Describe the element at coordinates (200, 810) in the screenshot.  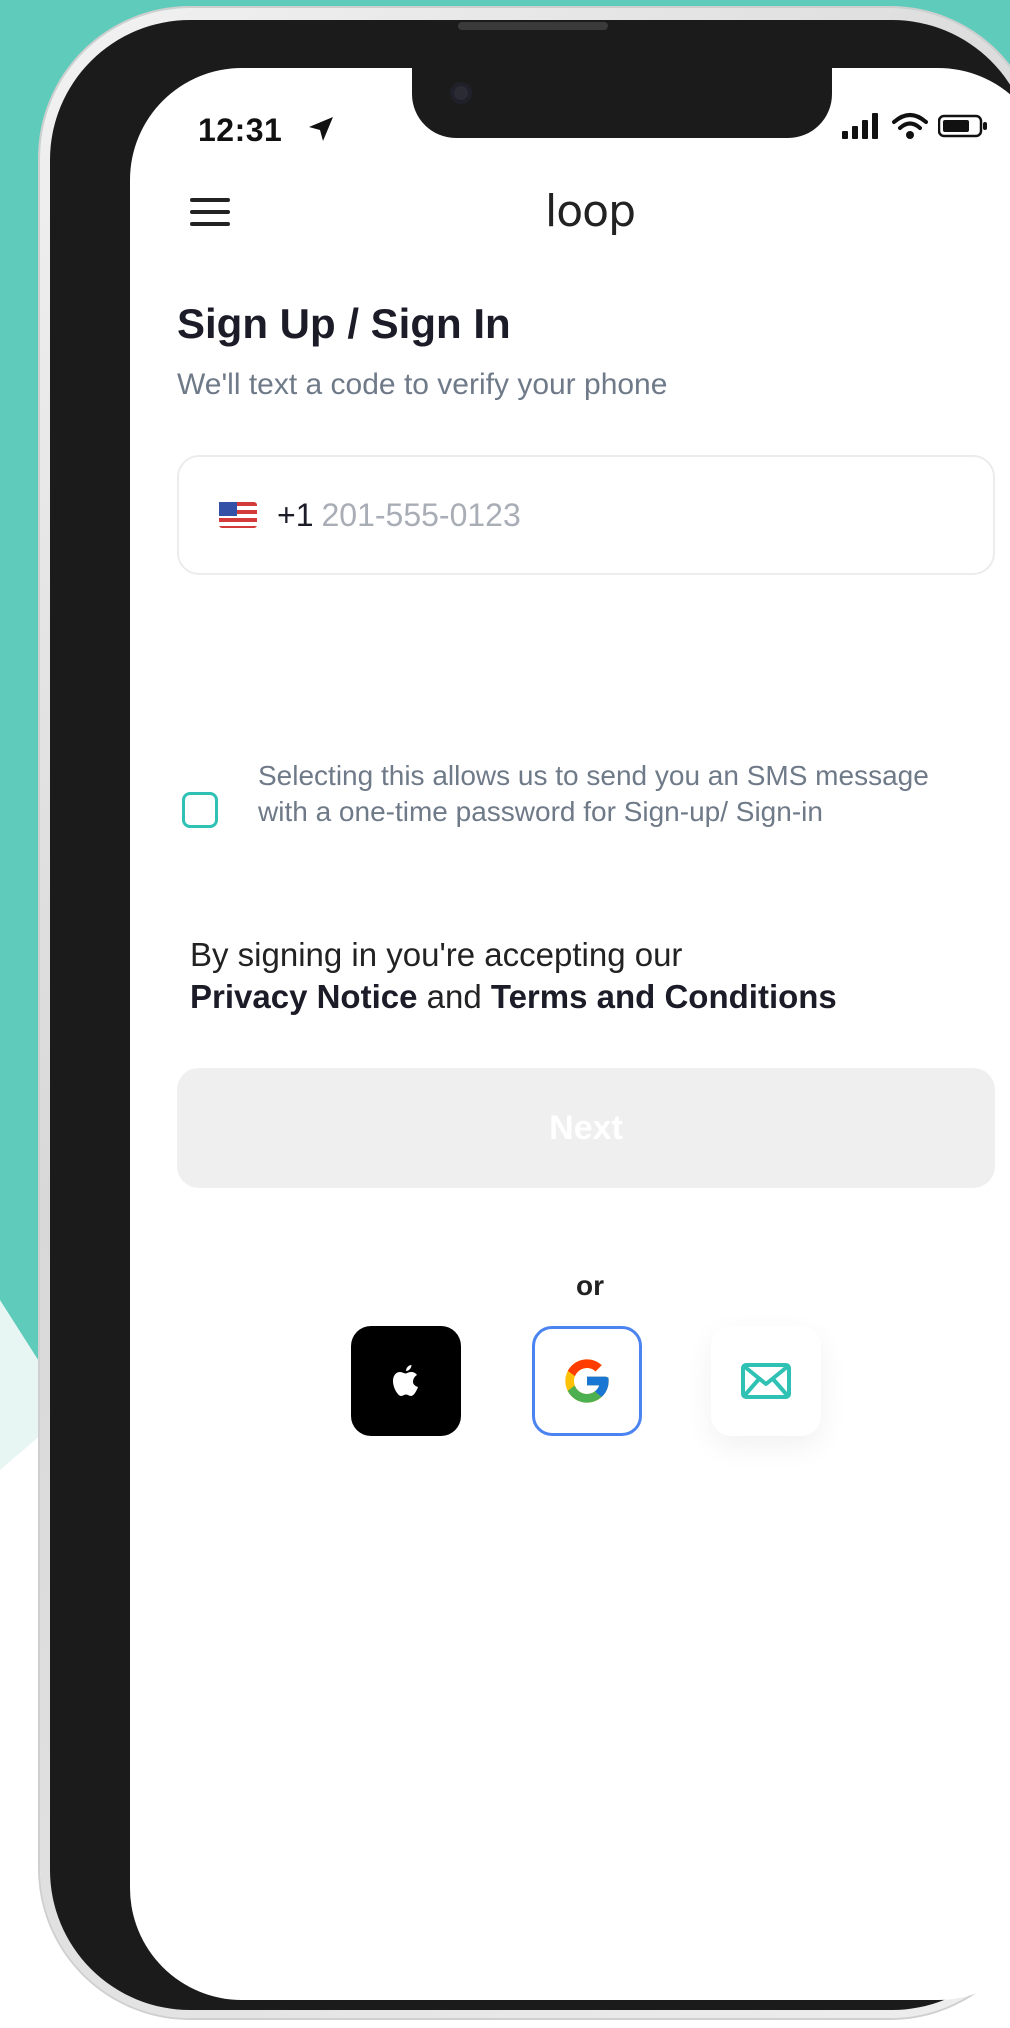
I see `sms-consent-checkbox` at that location.